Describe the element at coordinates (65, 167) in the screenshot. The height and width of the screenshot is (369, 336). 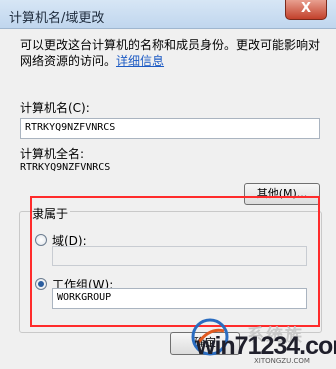
I see `full-name-value: RTRKYQ9NZFVNRCS` at that location.